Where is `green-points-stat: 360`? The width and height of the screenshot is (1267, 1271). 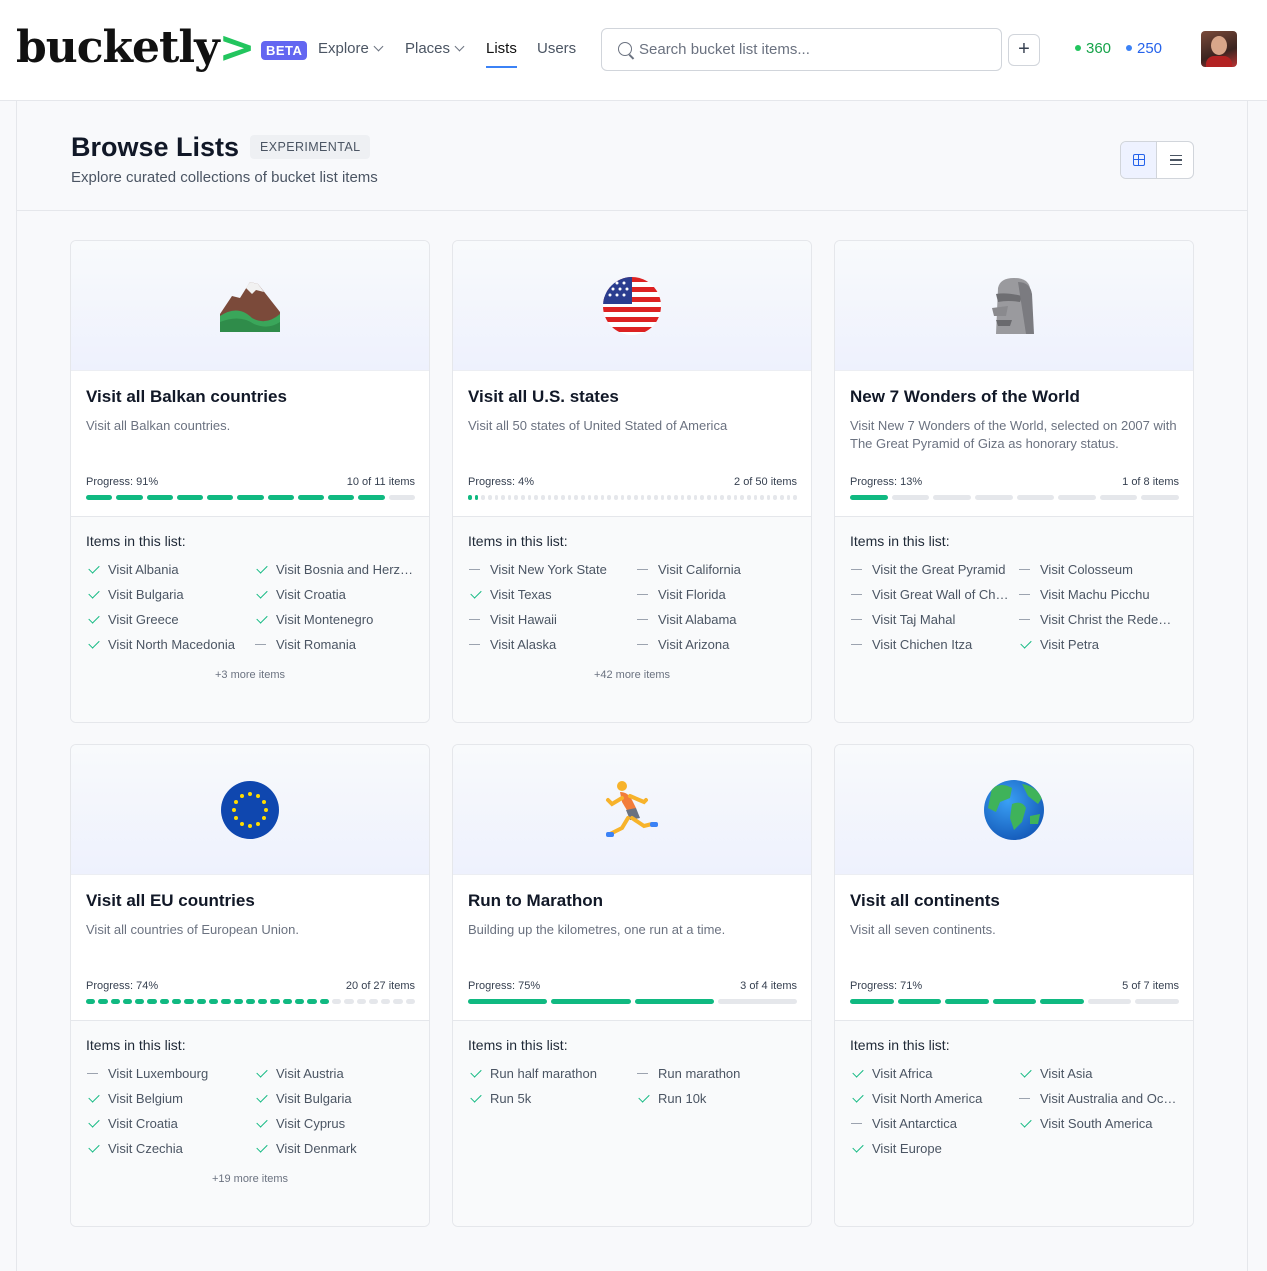
green-points-stat: 360 is located at coordinates (1093, 49).